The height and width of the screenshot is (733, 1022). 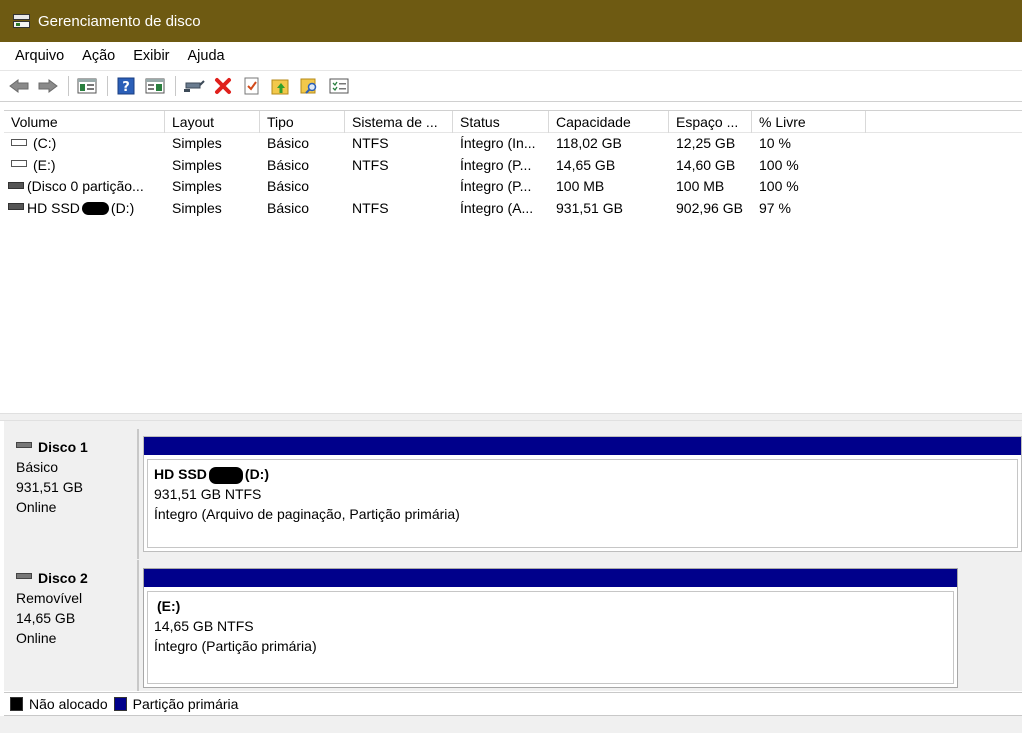 I want to click on cell-livre: 97 %, so click(x=775, y=207).